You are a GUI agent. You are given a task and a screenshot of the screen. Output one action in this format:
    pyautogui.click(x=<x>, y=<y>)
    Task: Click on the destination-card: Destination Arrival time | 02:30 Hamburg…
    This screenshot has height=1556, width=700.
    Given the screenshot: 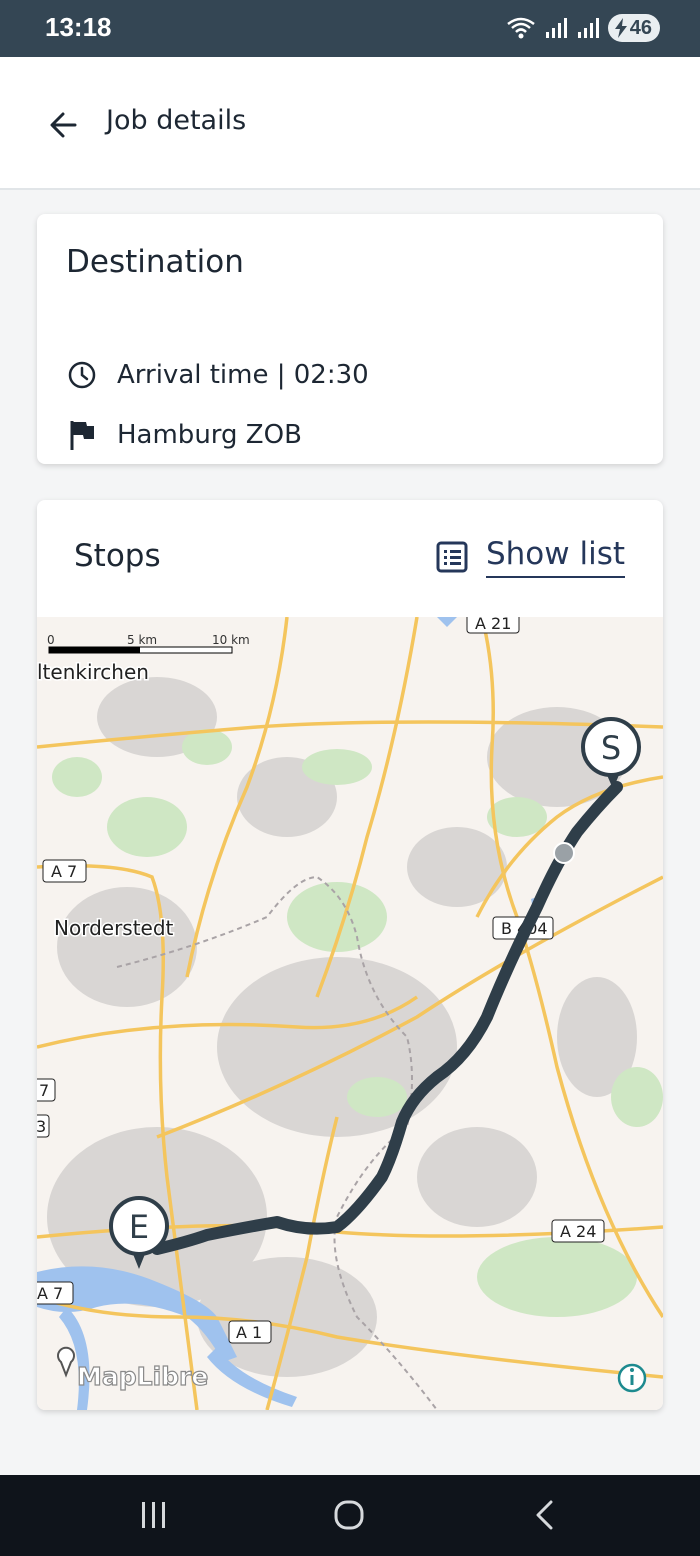 What is the action you would take?
    pyautogui.click(x=350, y=339)
    